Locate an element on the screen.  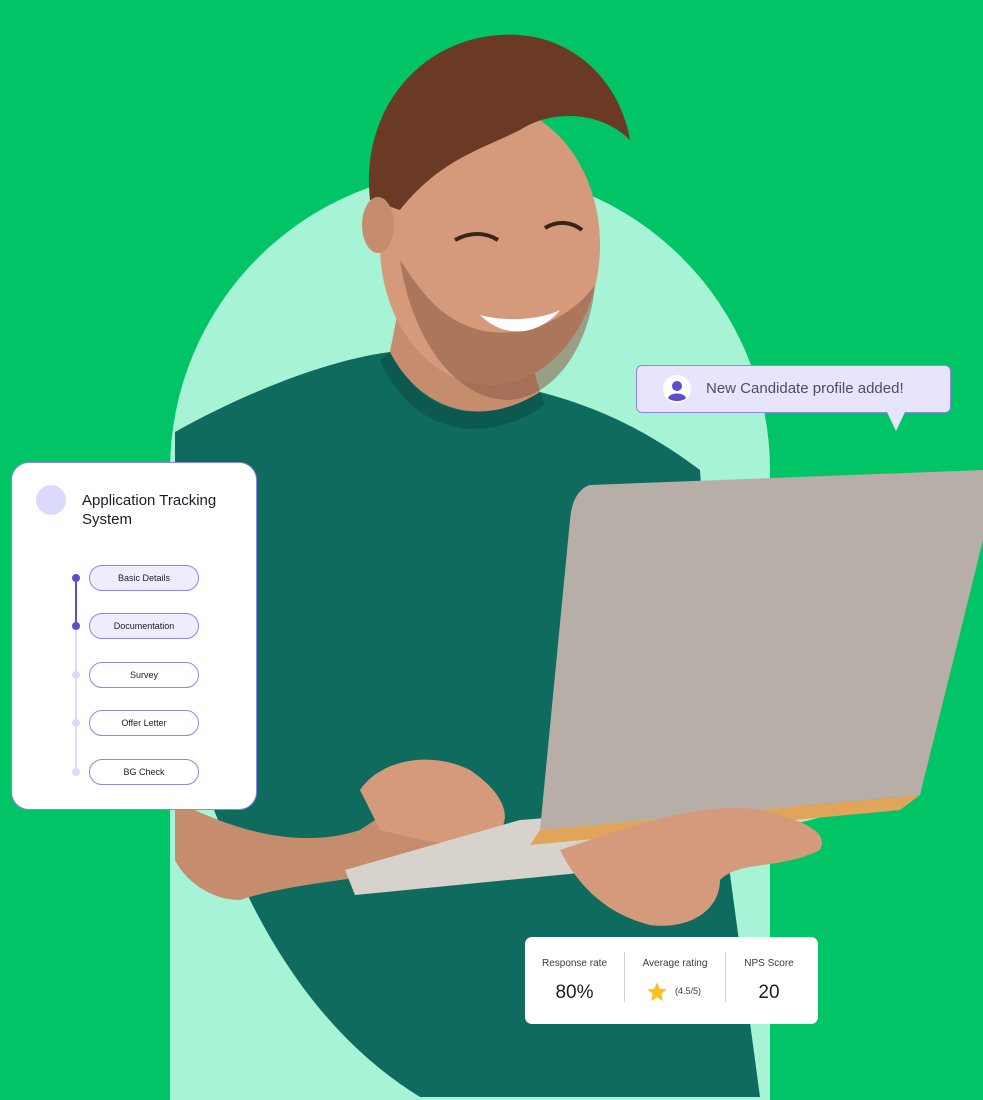
stat-response-rate: Response rate 80% is located at coordinates (574, 980).